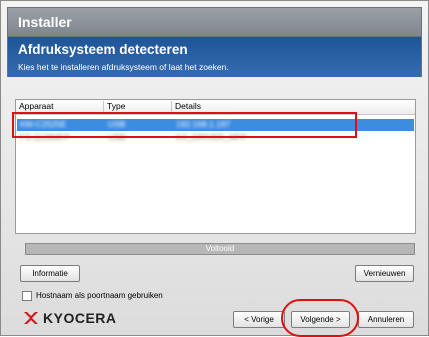  What do you see at coordinates (184, 125) in the screenshot?
I see `annotation-box` at bounding box center [184, 125].